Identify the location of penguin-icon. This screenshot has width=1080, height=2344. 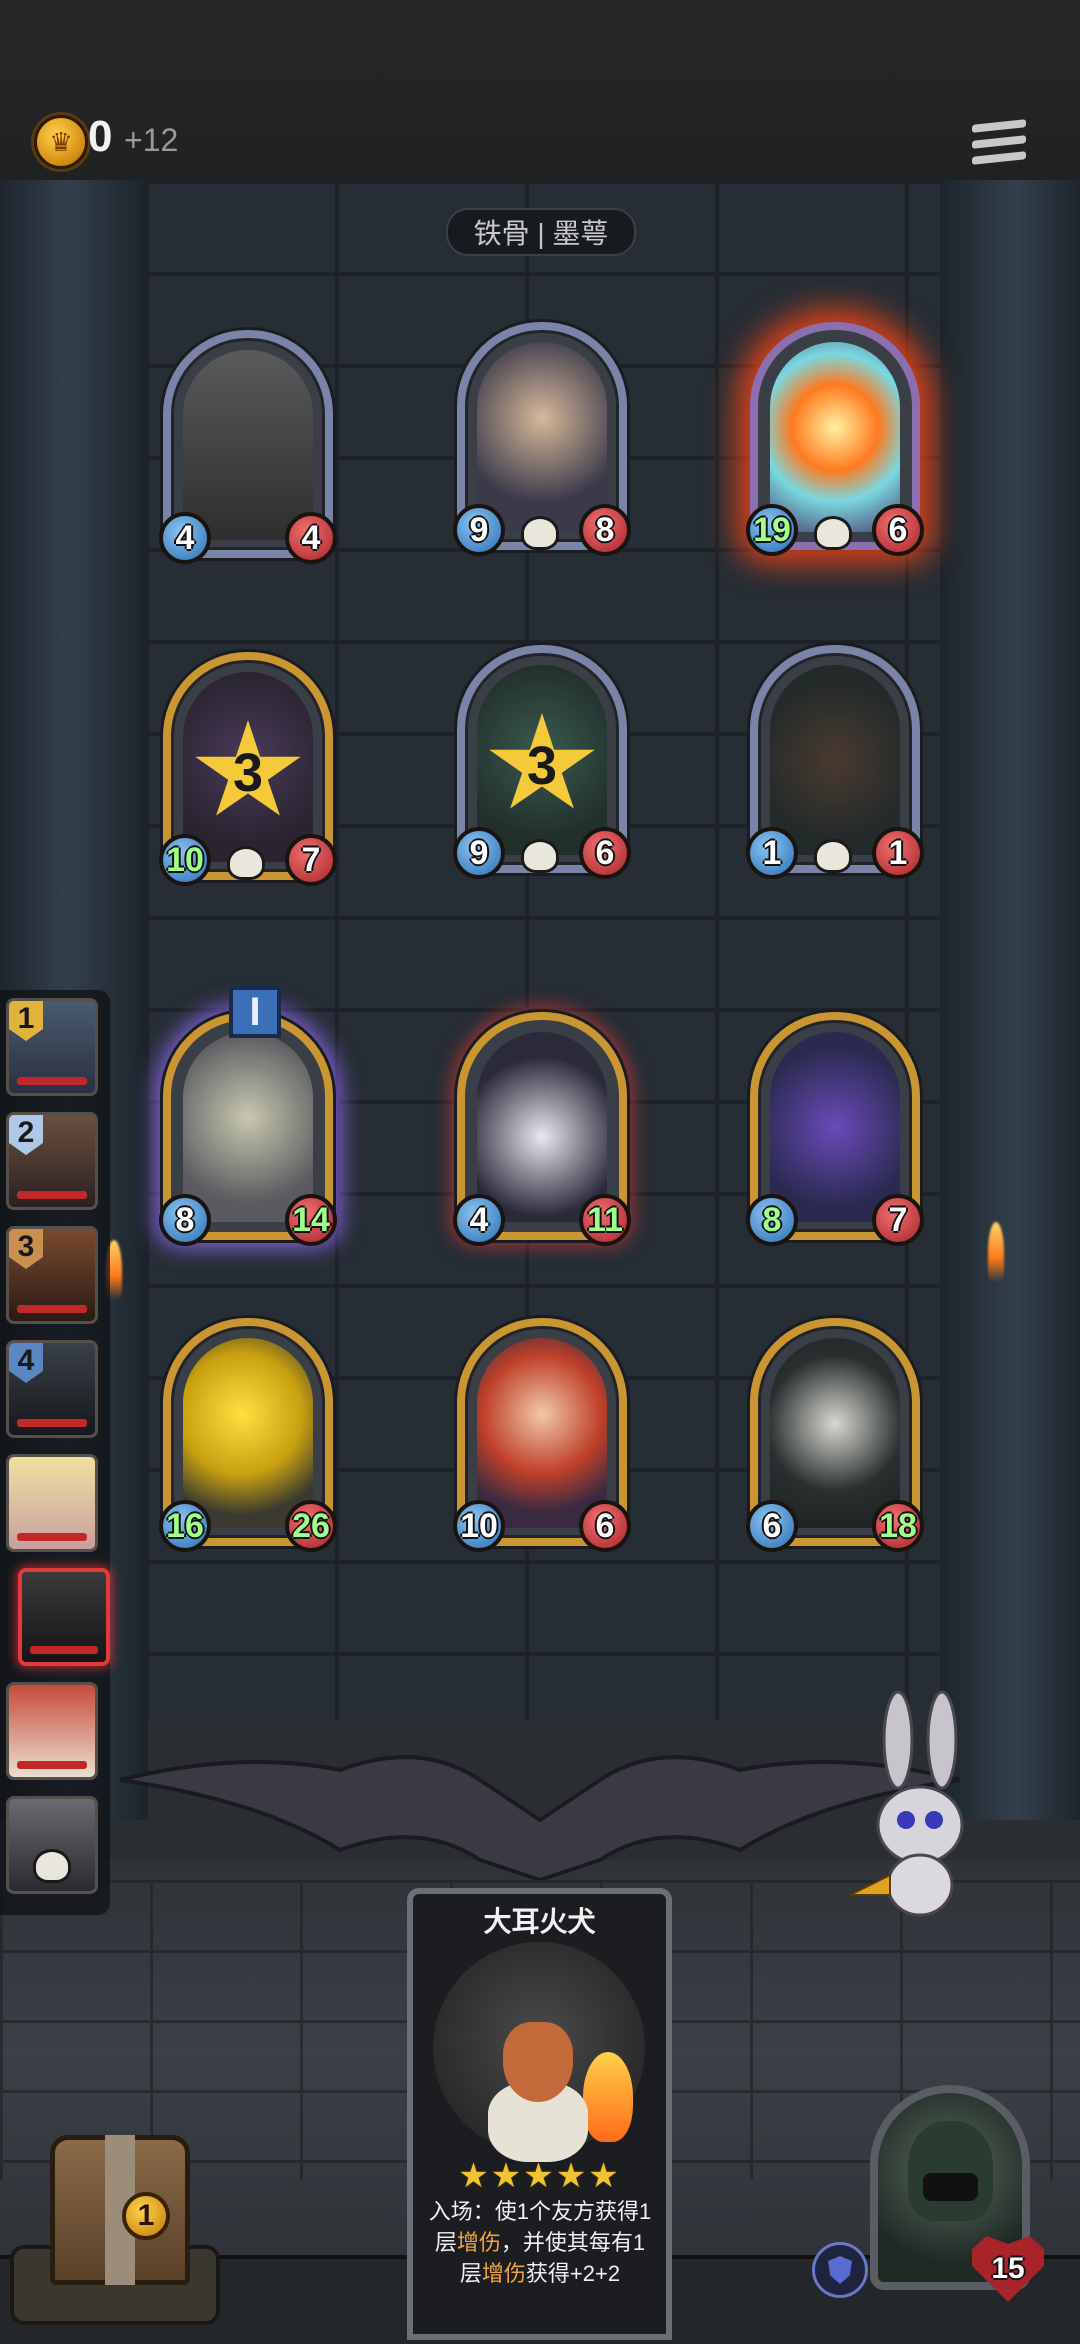
(542, 1127).